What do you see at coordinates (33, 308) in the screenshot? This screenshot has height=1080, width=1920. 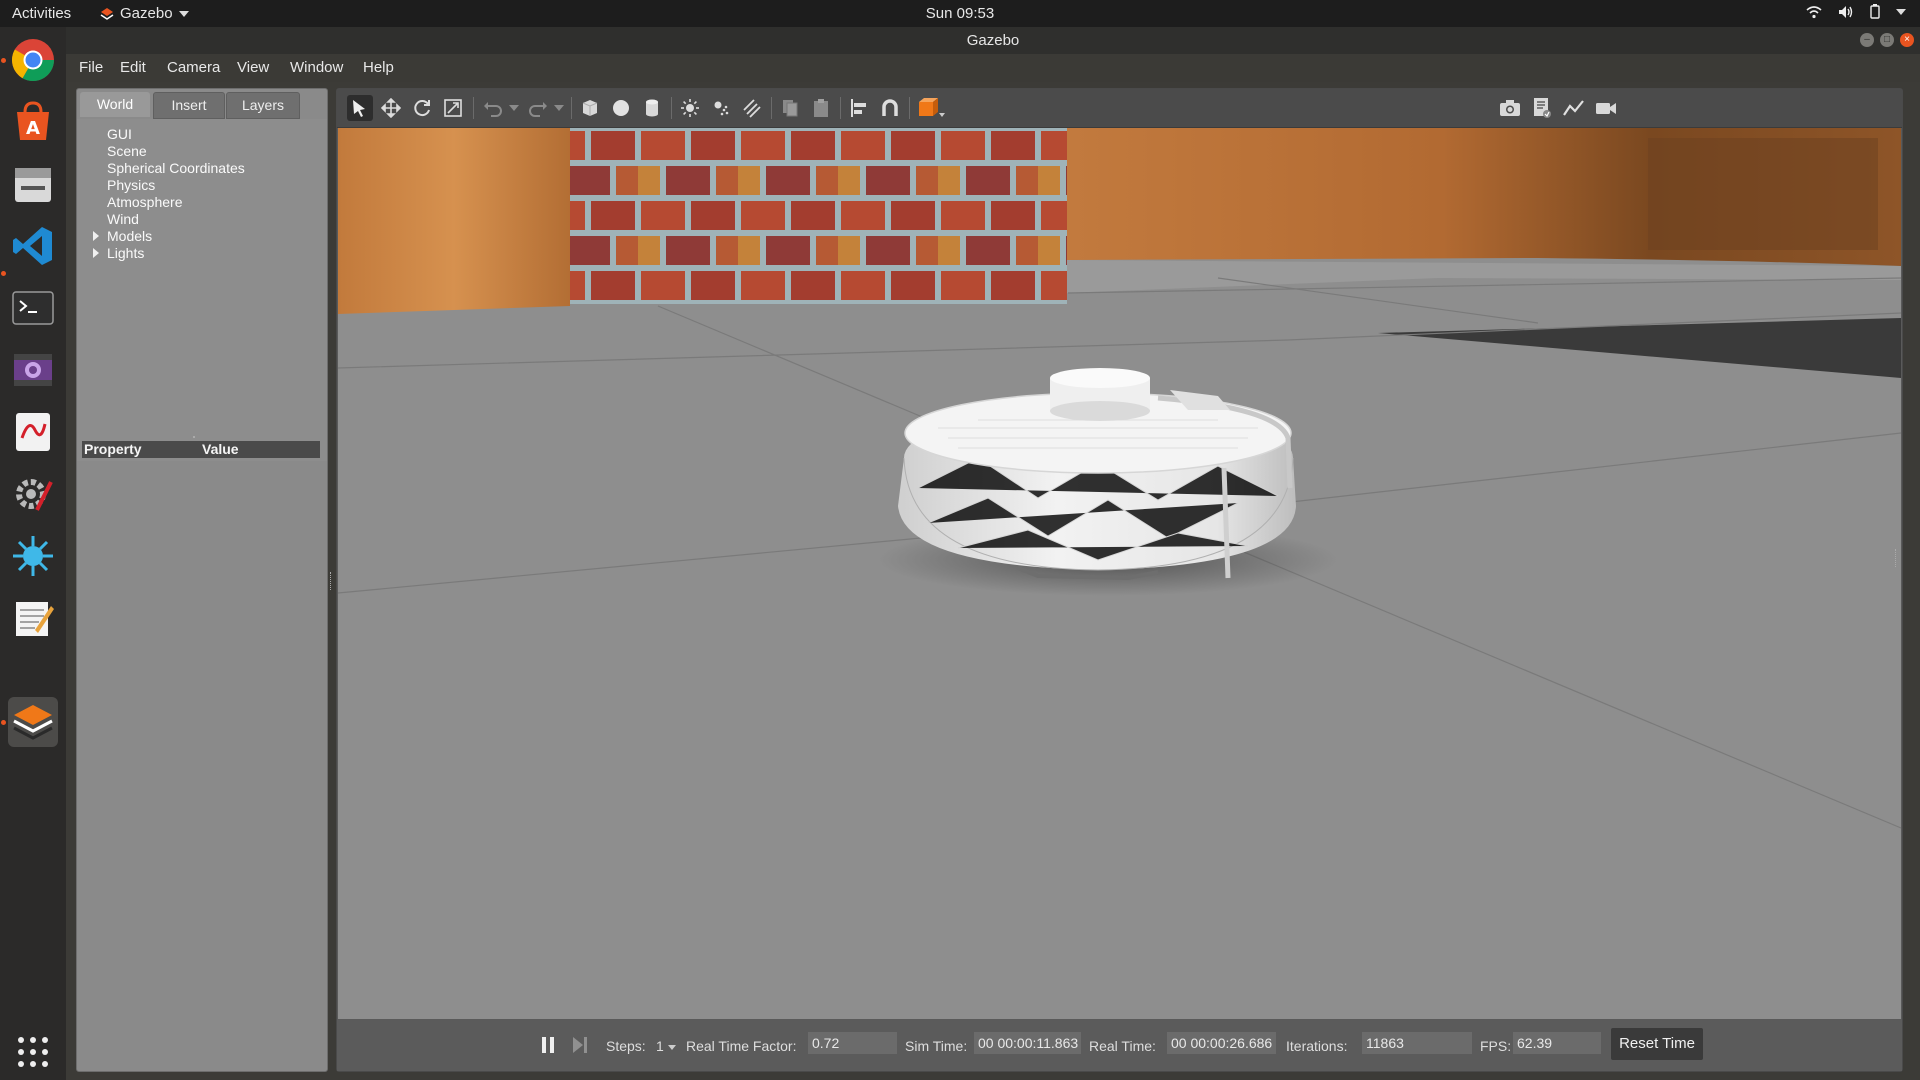 I see `dock-terminal` at bounding box center [33, 308].